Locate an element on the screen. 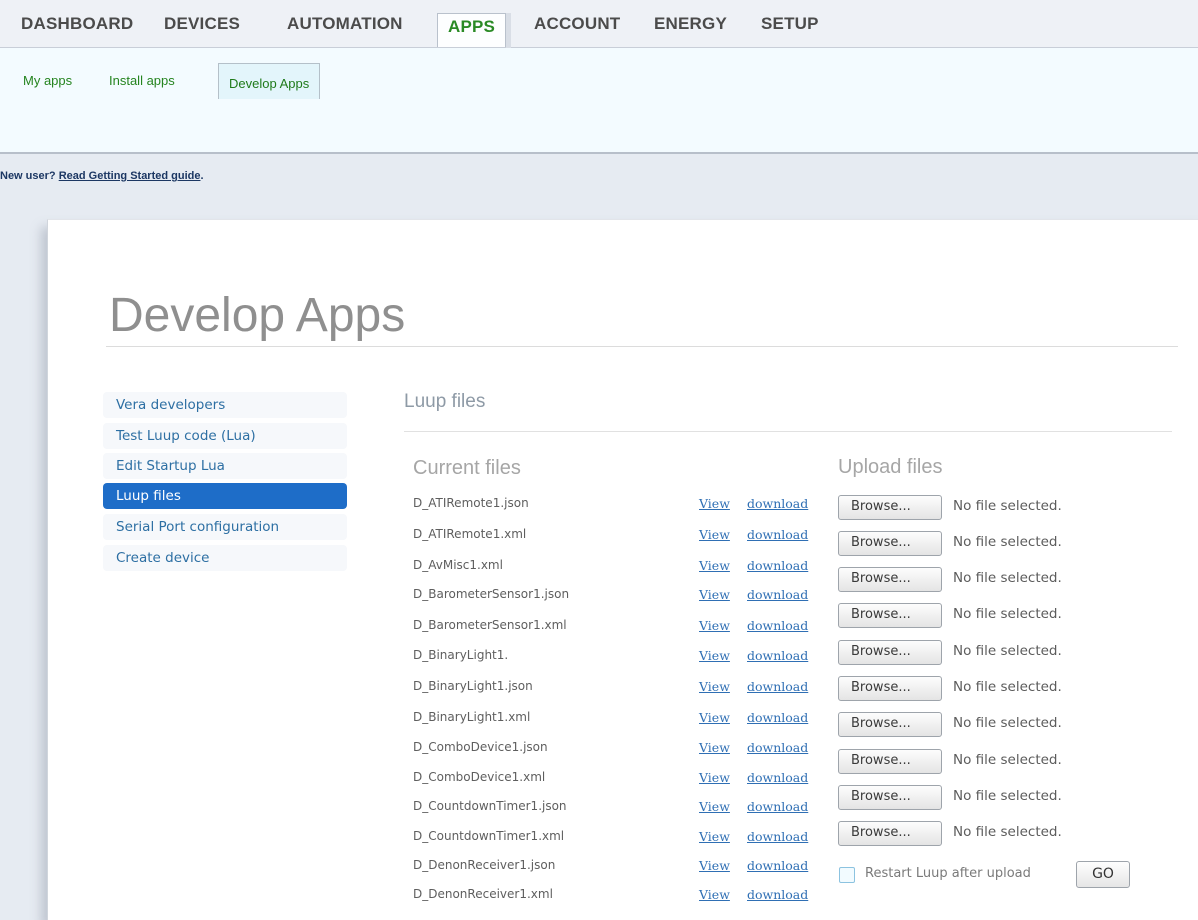  menu-item-vera-developers: Vera developers is located at coordinates (225, 405).